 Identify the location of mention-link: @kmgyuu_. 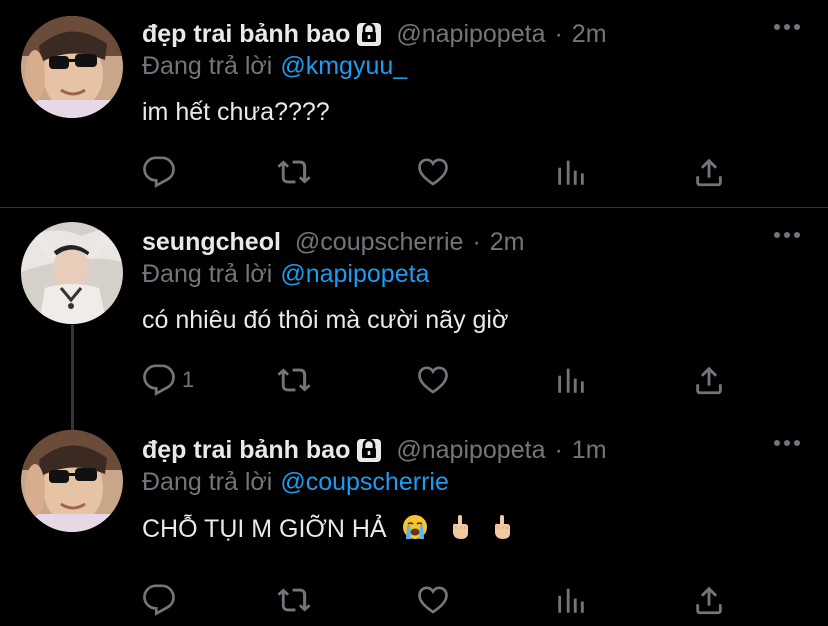
(343, 66).